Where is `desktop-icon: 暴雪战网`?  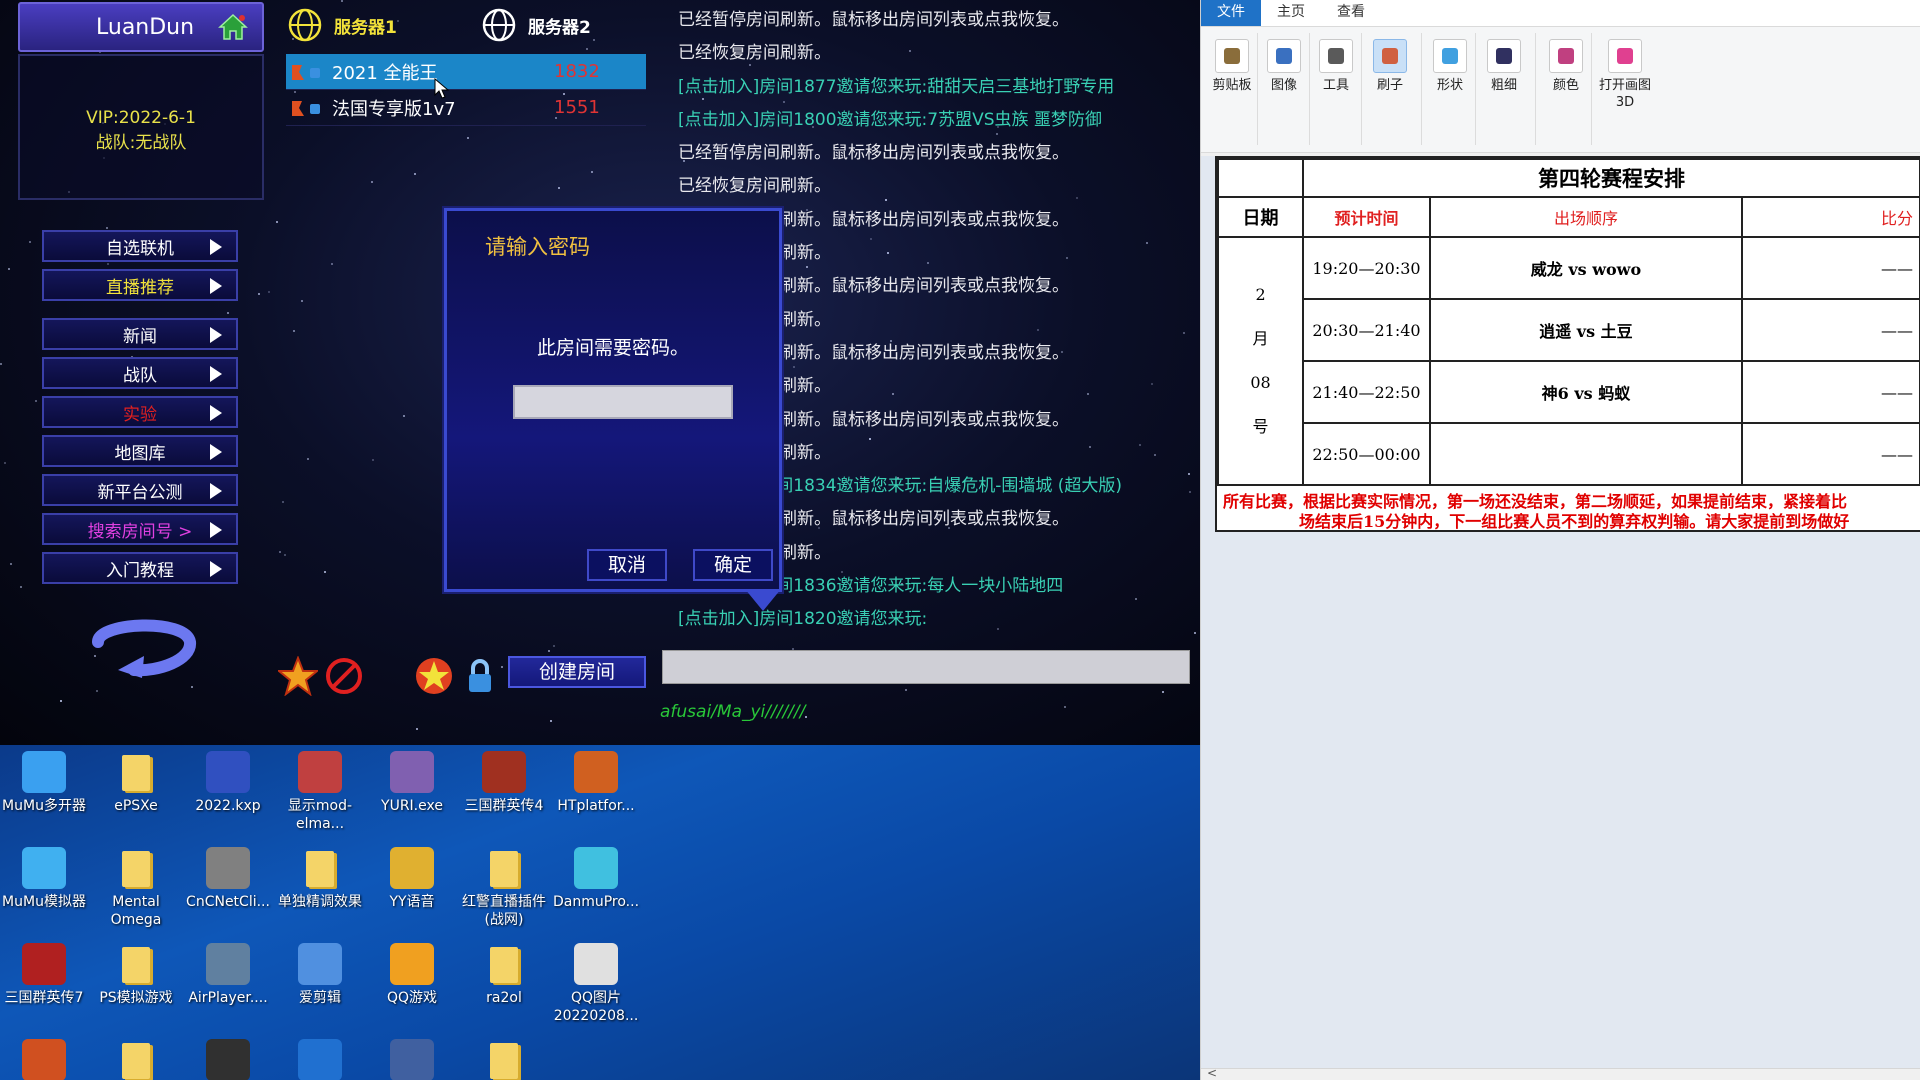
desktop-icon: 暴雪战网 is located at coordinates (320, 1059).